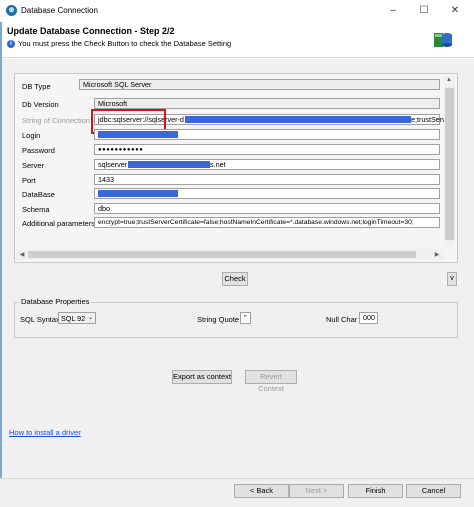 The image size is (474, 507). I want to click on db-type-field: Microsoft SQL Server, so click(259, 84).